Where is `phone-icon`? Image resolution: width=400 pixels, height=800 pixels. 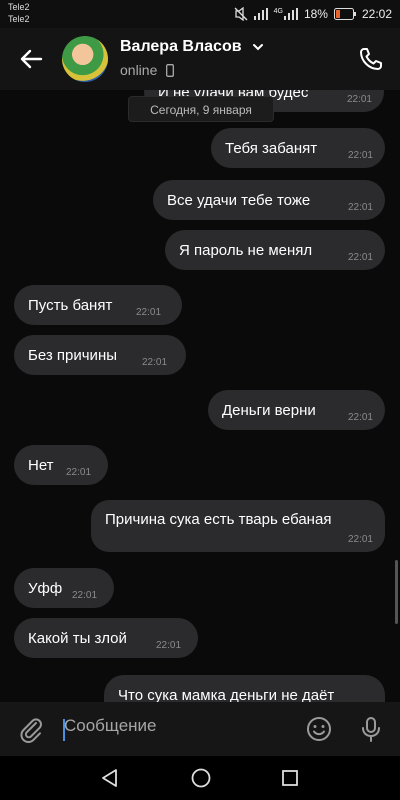 phone-icon is located at coordinates (371, 59).